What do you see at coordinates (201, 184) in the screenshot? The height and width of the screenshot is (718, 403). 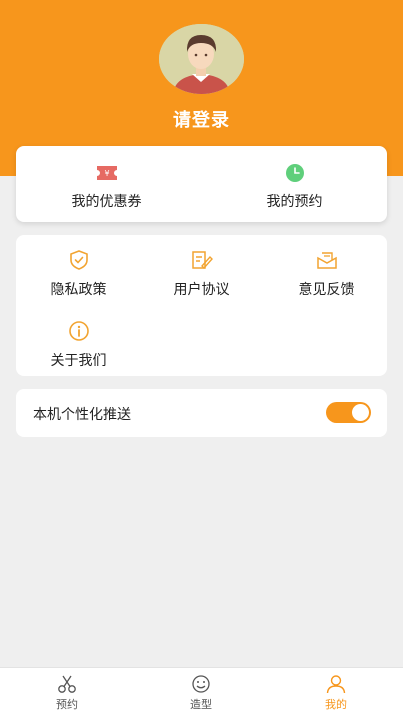 I see `quick-links-card: ¥ 我的优惠券 我的预约` at bounding box center [201, 184].